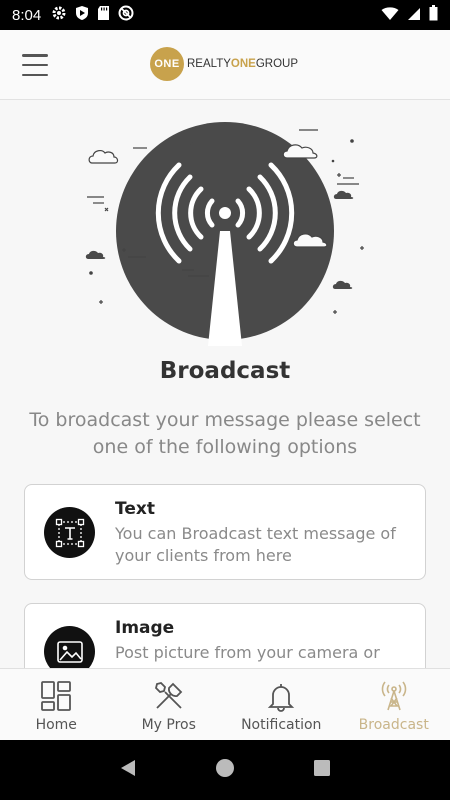 The image size is (450, 800). Describe the element at coordinates (126, 15) in the screenshot. I see `at-sign-icon` at that location.